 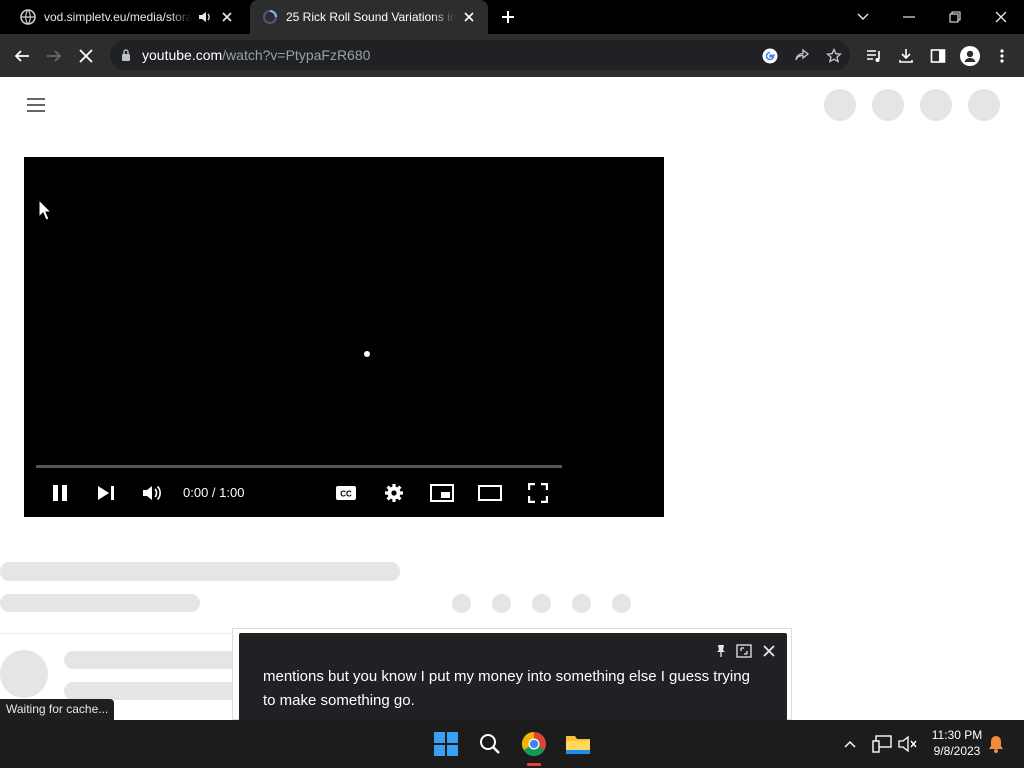 I want to click on hamburger-menu-icon, so click(x=36, y=105).